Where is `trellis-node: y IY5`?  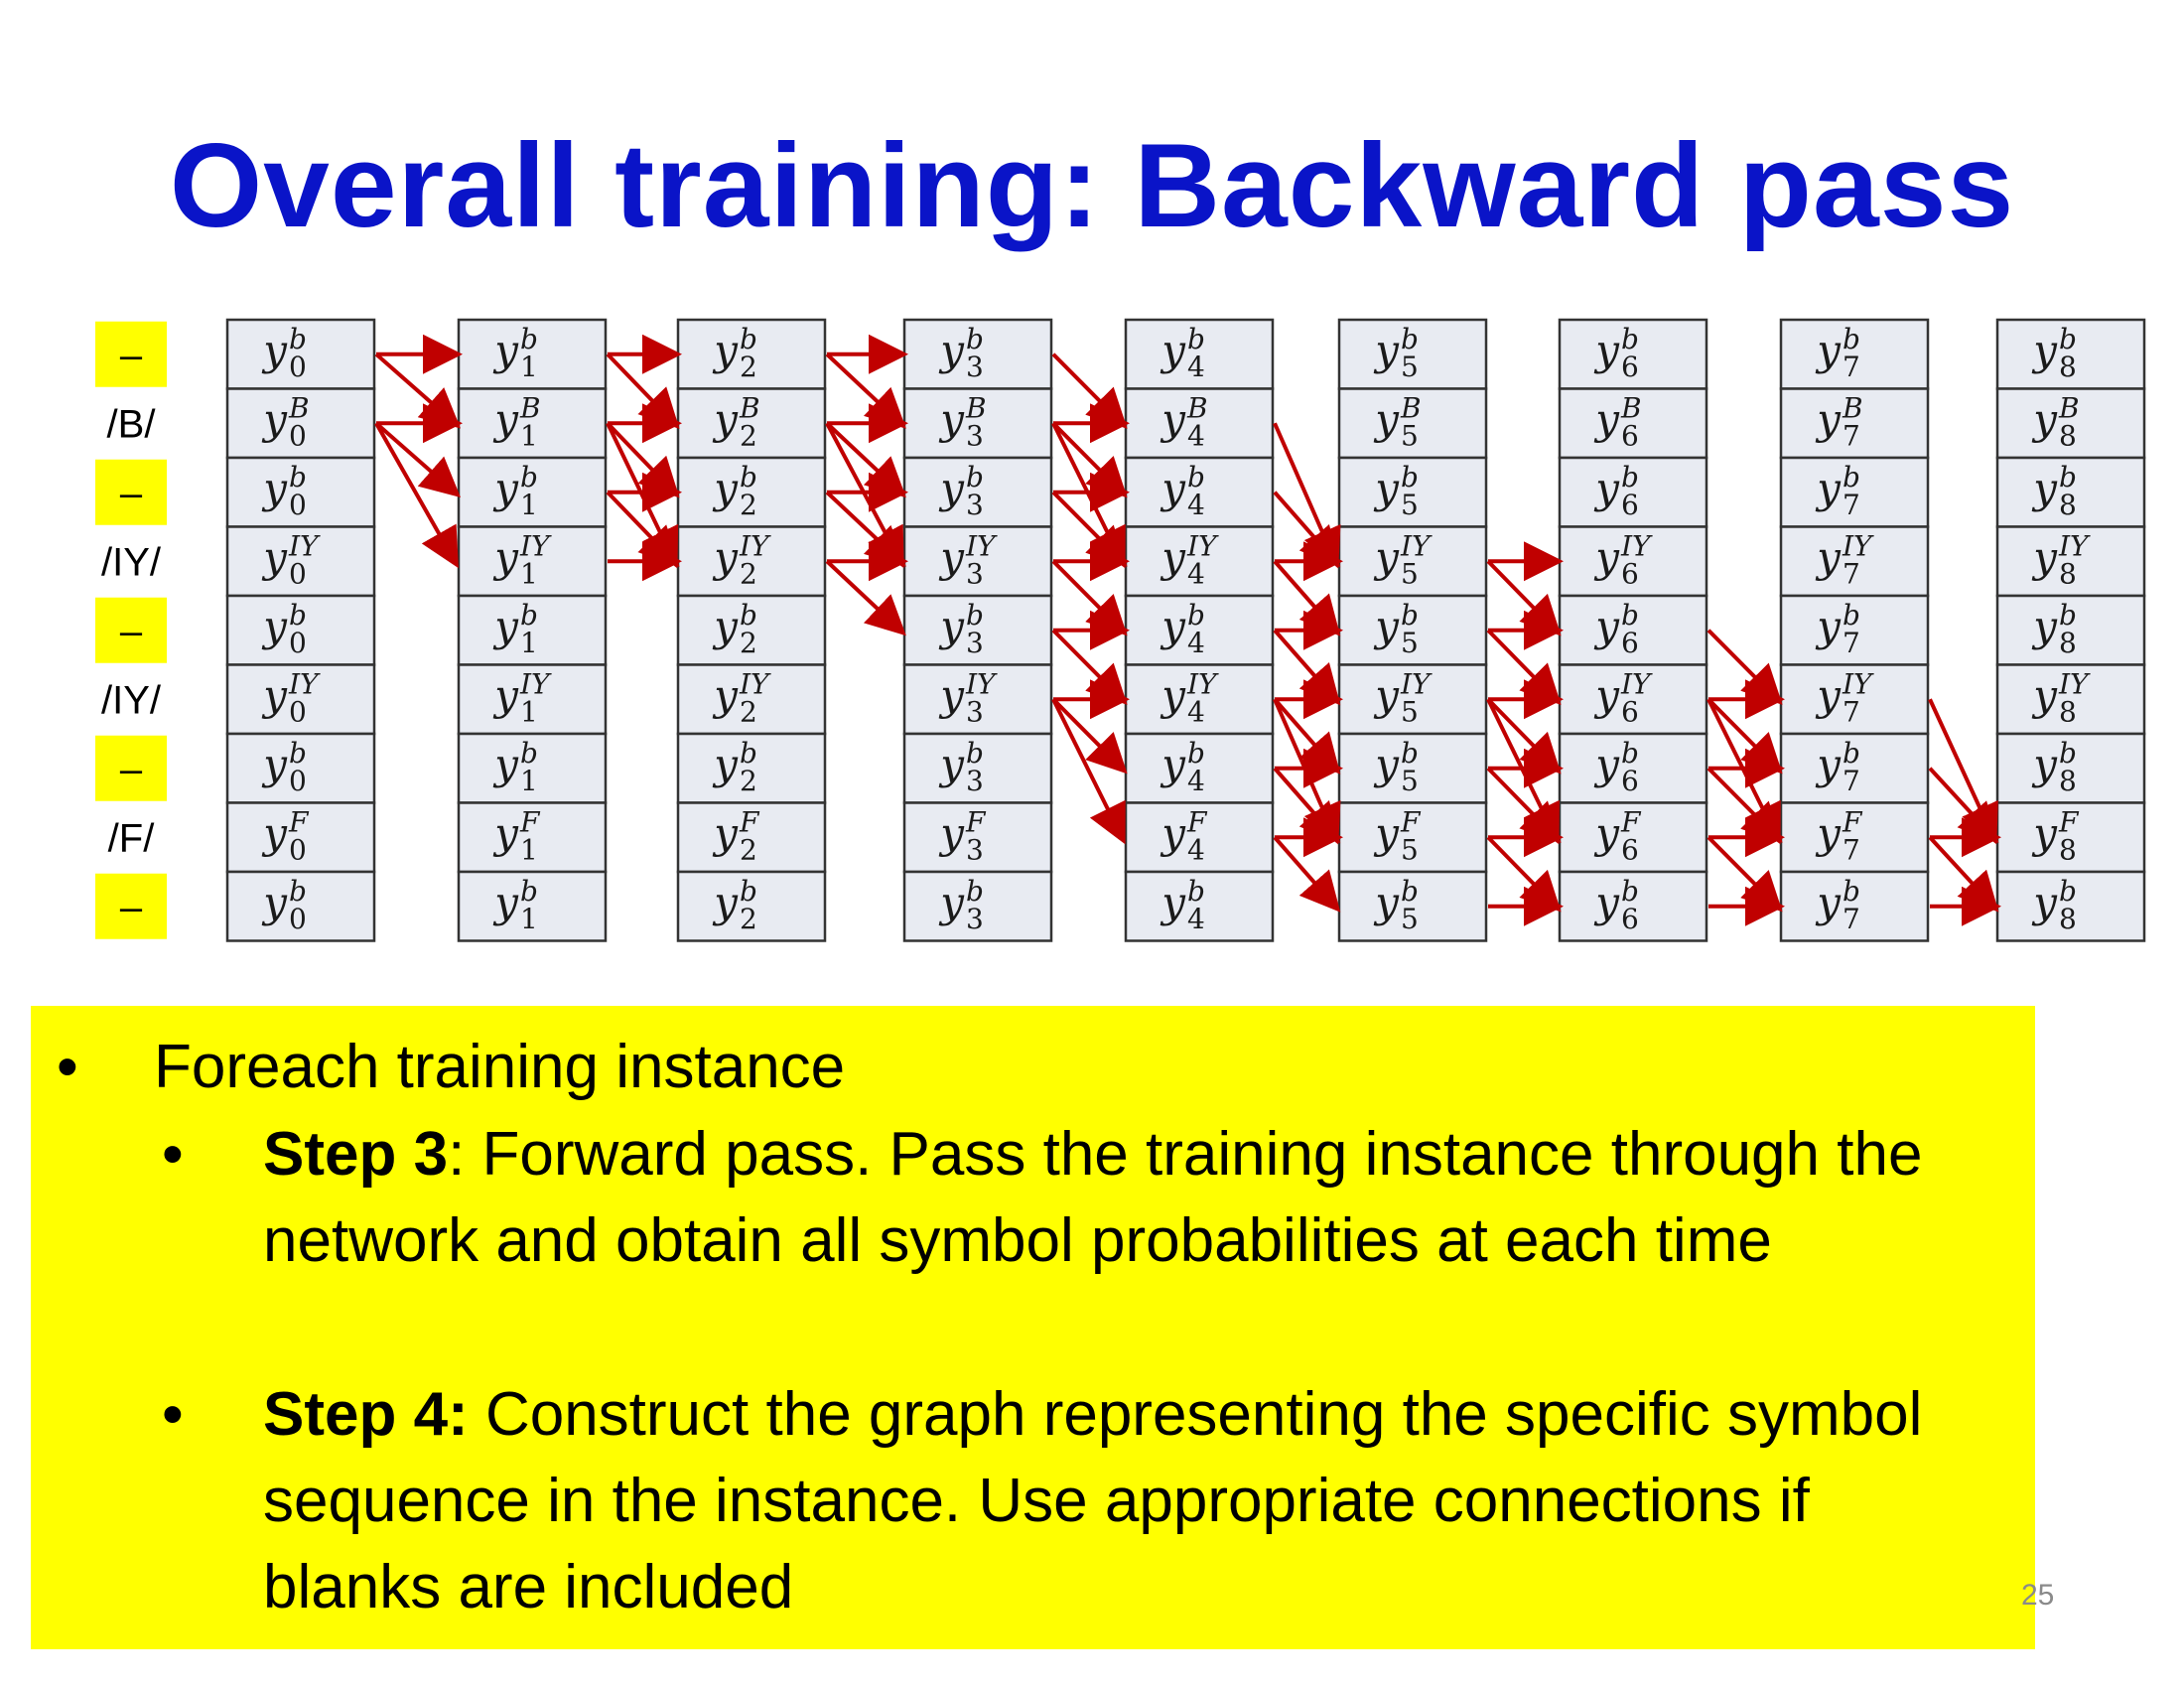
trellis-node: y IY5 is located at coordinates (1412, 699).